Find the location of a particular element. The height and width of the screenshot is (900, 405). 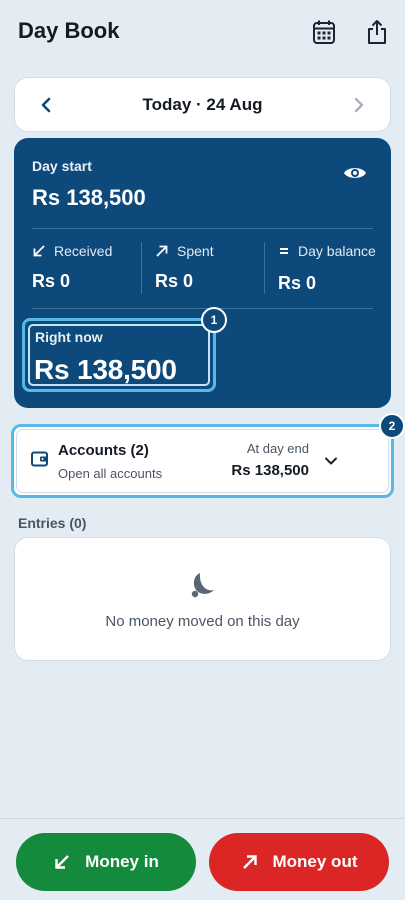

date-navigator: Today · 24 Aug is located at coordinates (202, 104).